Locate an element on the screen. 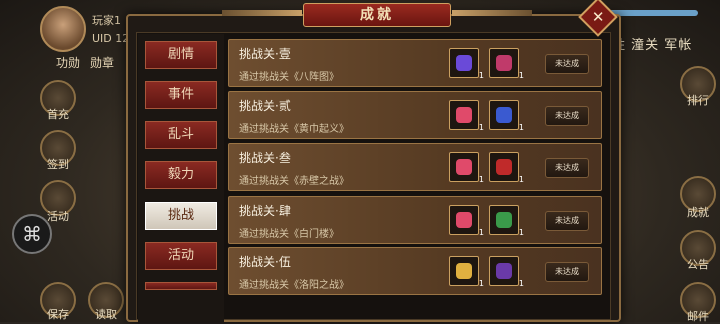 The width and height of the screenshot is (720, 324). tab-story: 剧情 is located at coordinates (181, 55).